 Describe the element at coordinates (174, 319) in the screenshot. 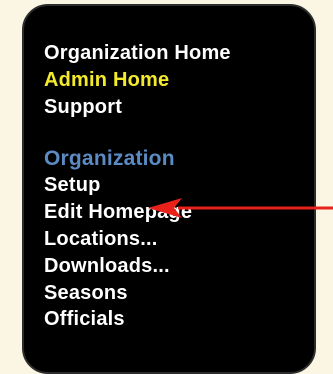

I see `nav-officials: Officials` at that location.